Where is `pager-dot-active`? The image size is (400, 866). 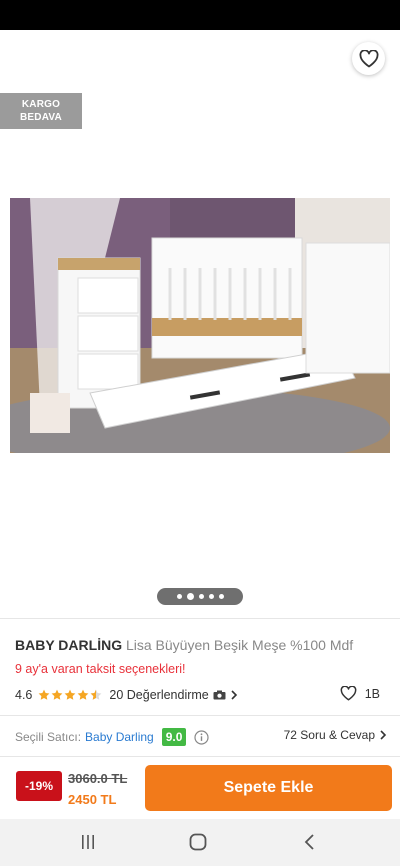 pager-dot-active is located at coordinates (190, 596).